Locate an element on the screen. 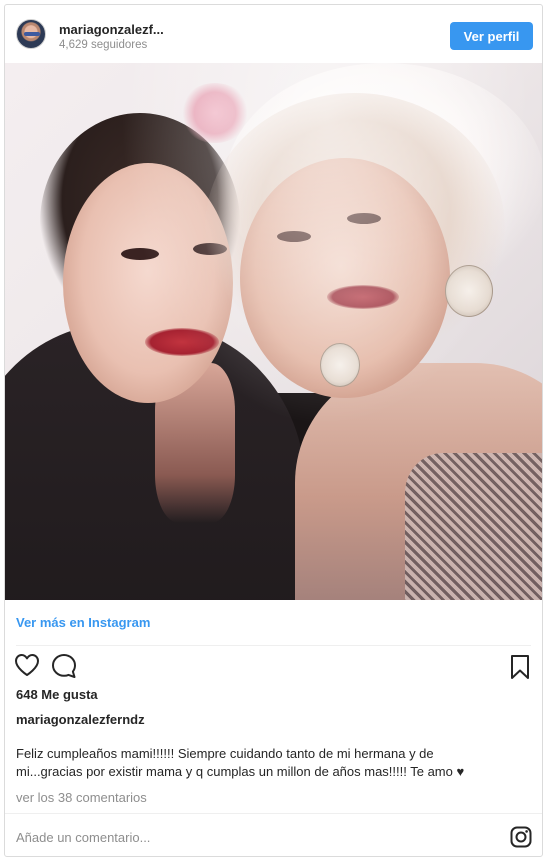  follower-count: 4,629 seguidores is located at coordinates (103, 45).